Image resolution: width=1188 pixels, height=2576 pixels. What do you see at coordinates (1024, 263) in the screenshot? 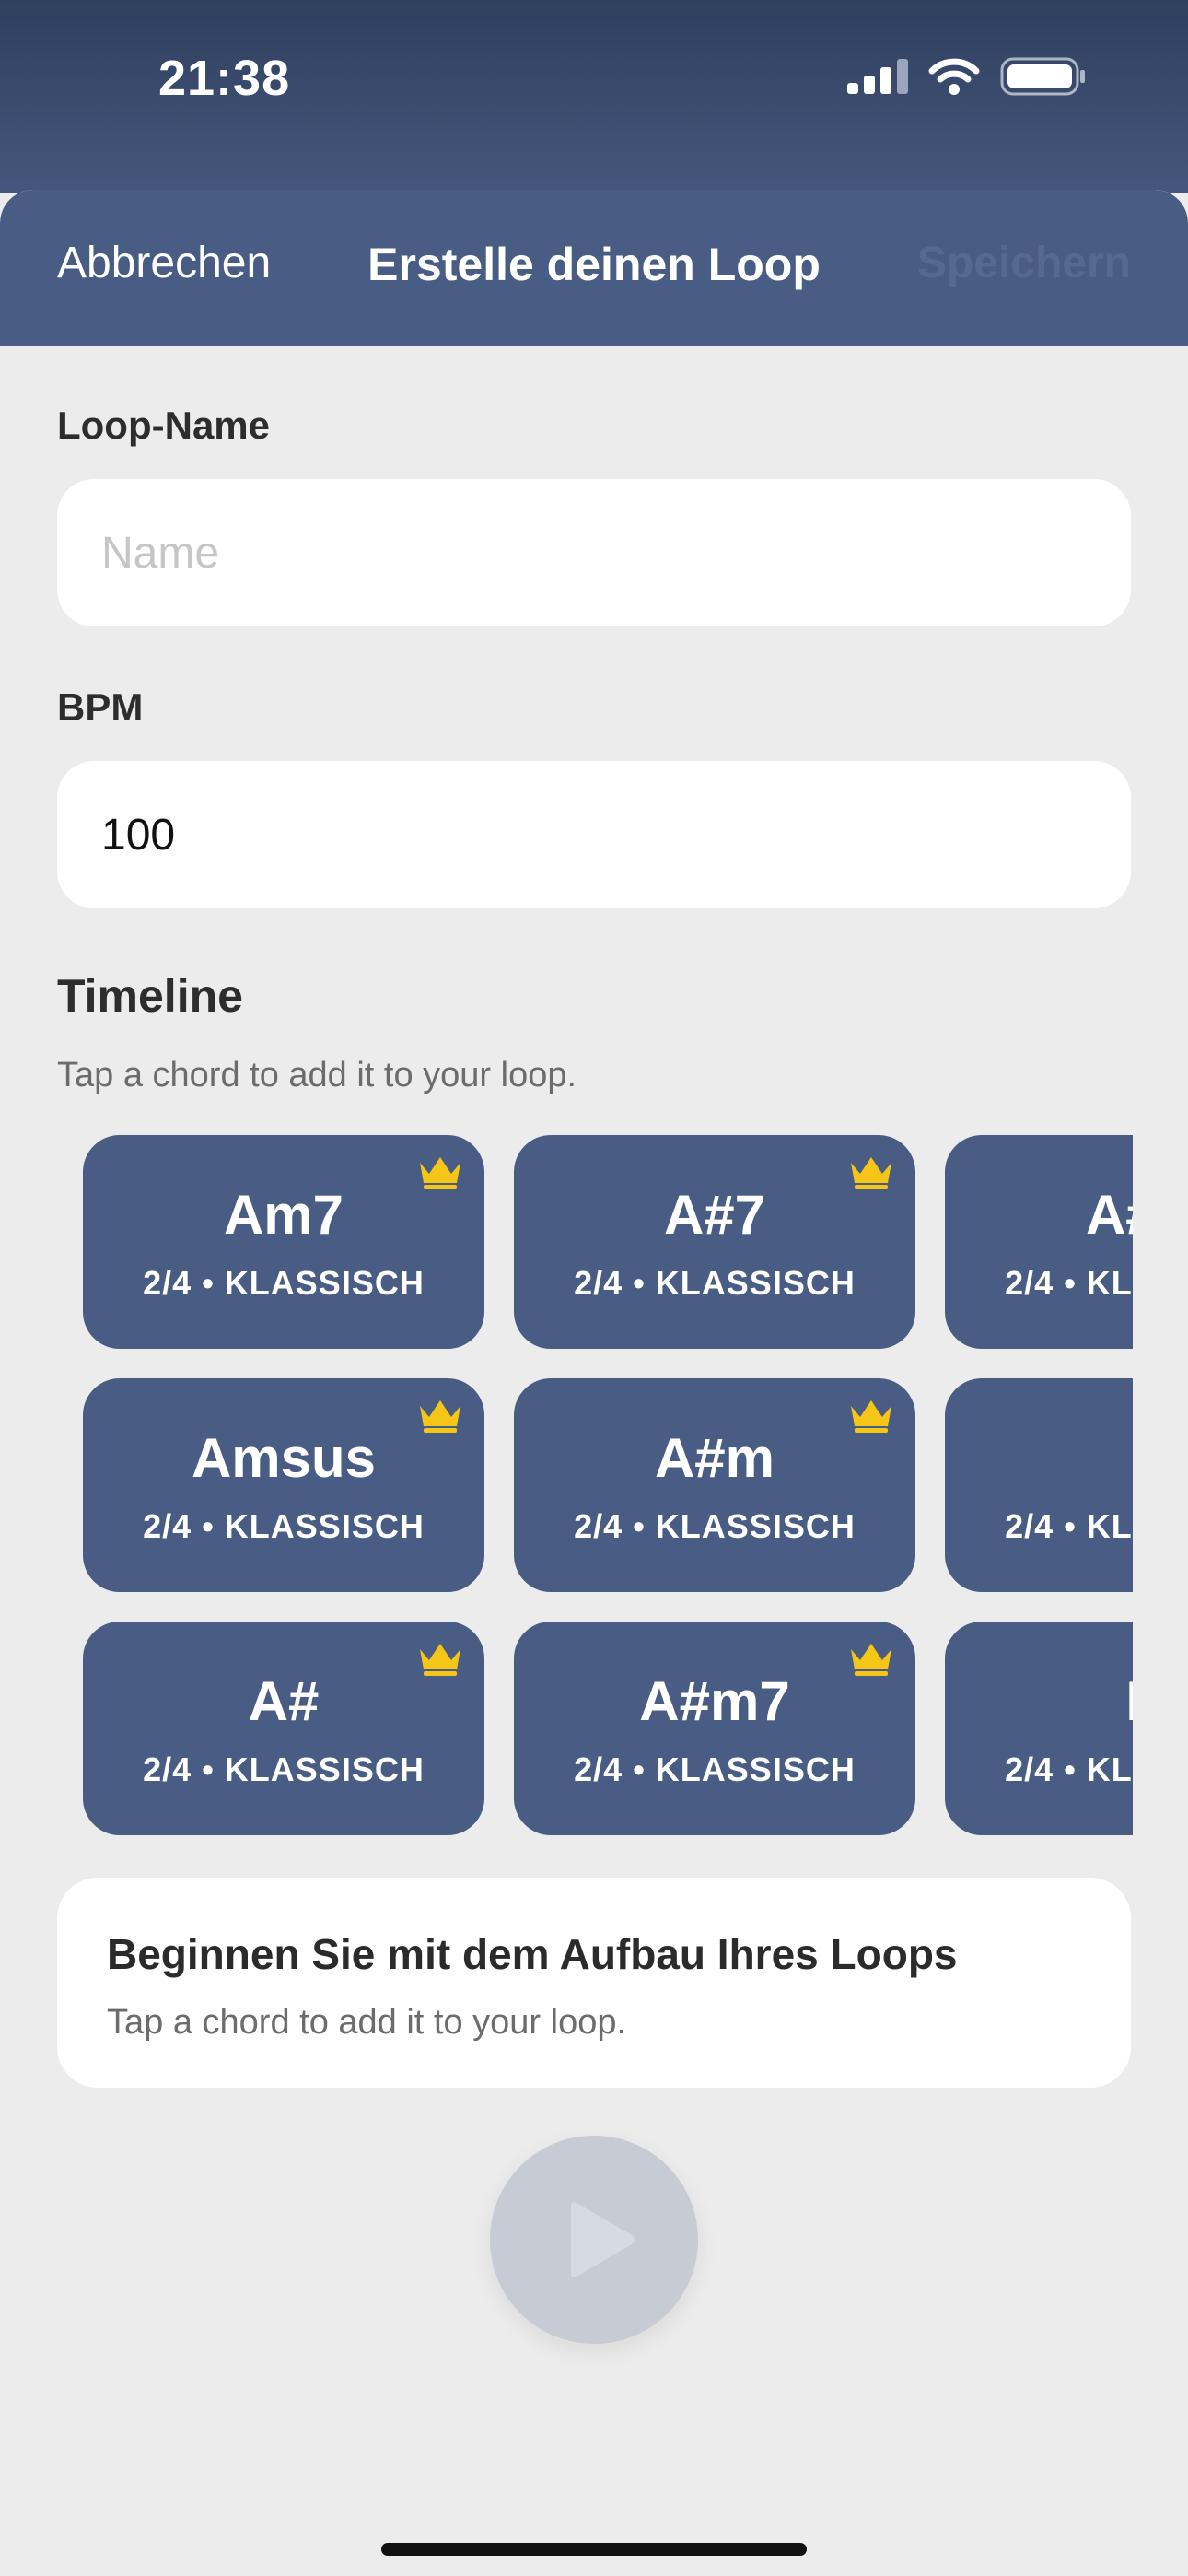
I see `save-button: Speichern` at bounding box center [1024, 263].